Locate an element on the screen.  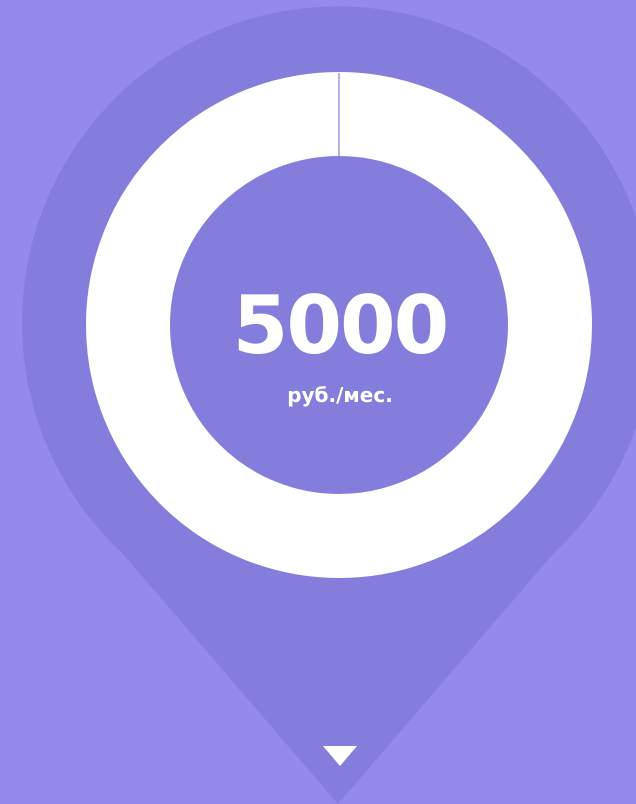
price-unit: руб./мес. is located at coordinates (340, 395).